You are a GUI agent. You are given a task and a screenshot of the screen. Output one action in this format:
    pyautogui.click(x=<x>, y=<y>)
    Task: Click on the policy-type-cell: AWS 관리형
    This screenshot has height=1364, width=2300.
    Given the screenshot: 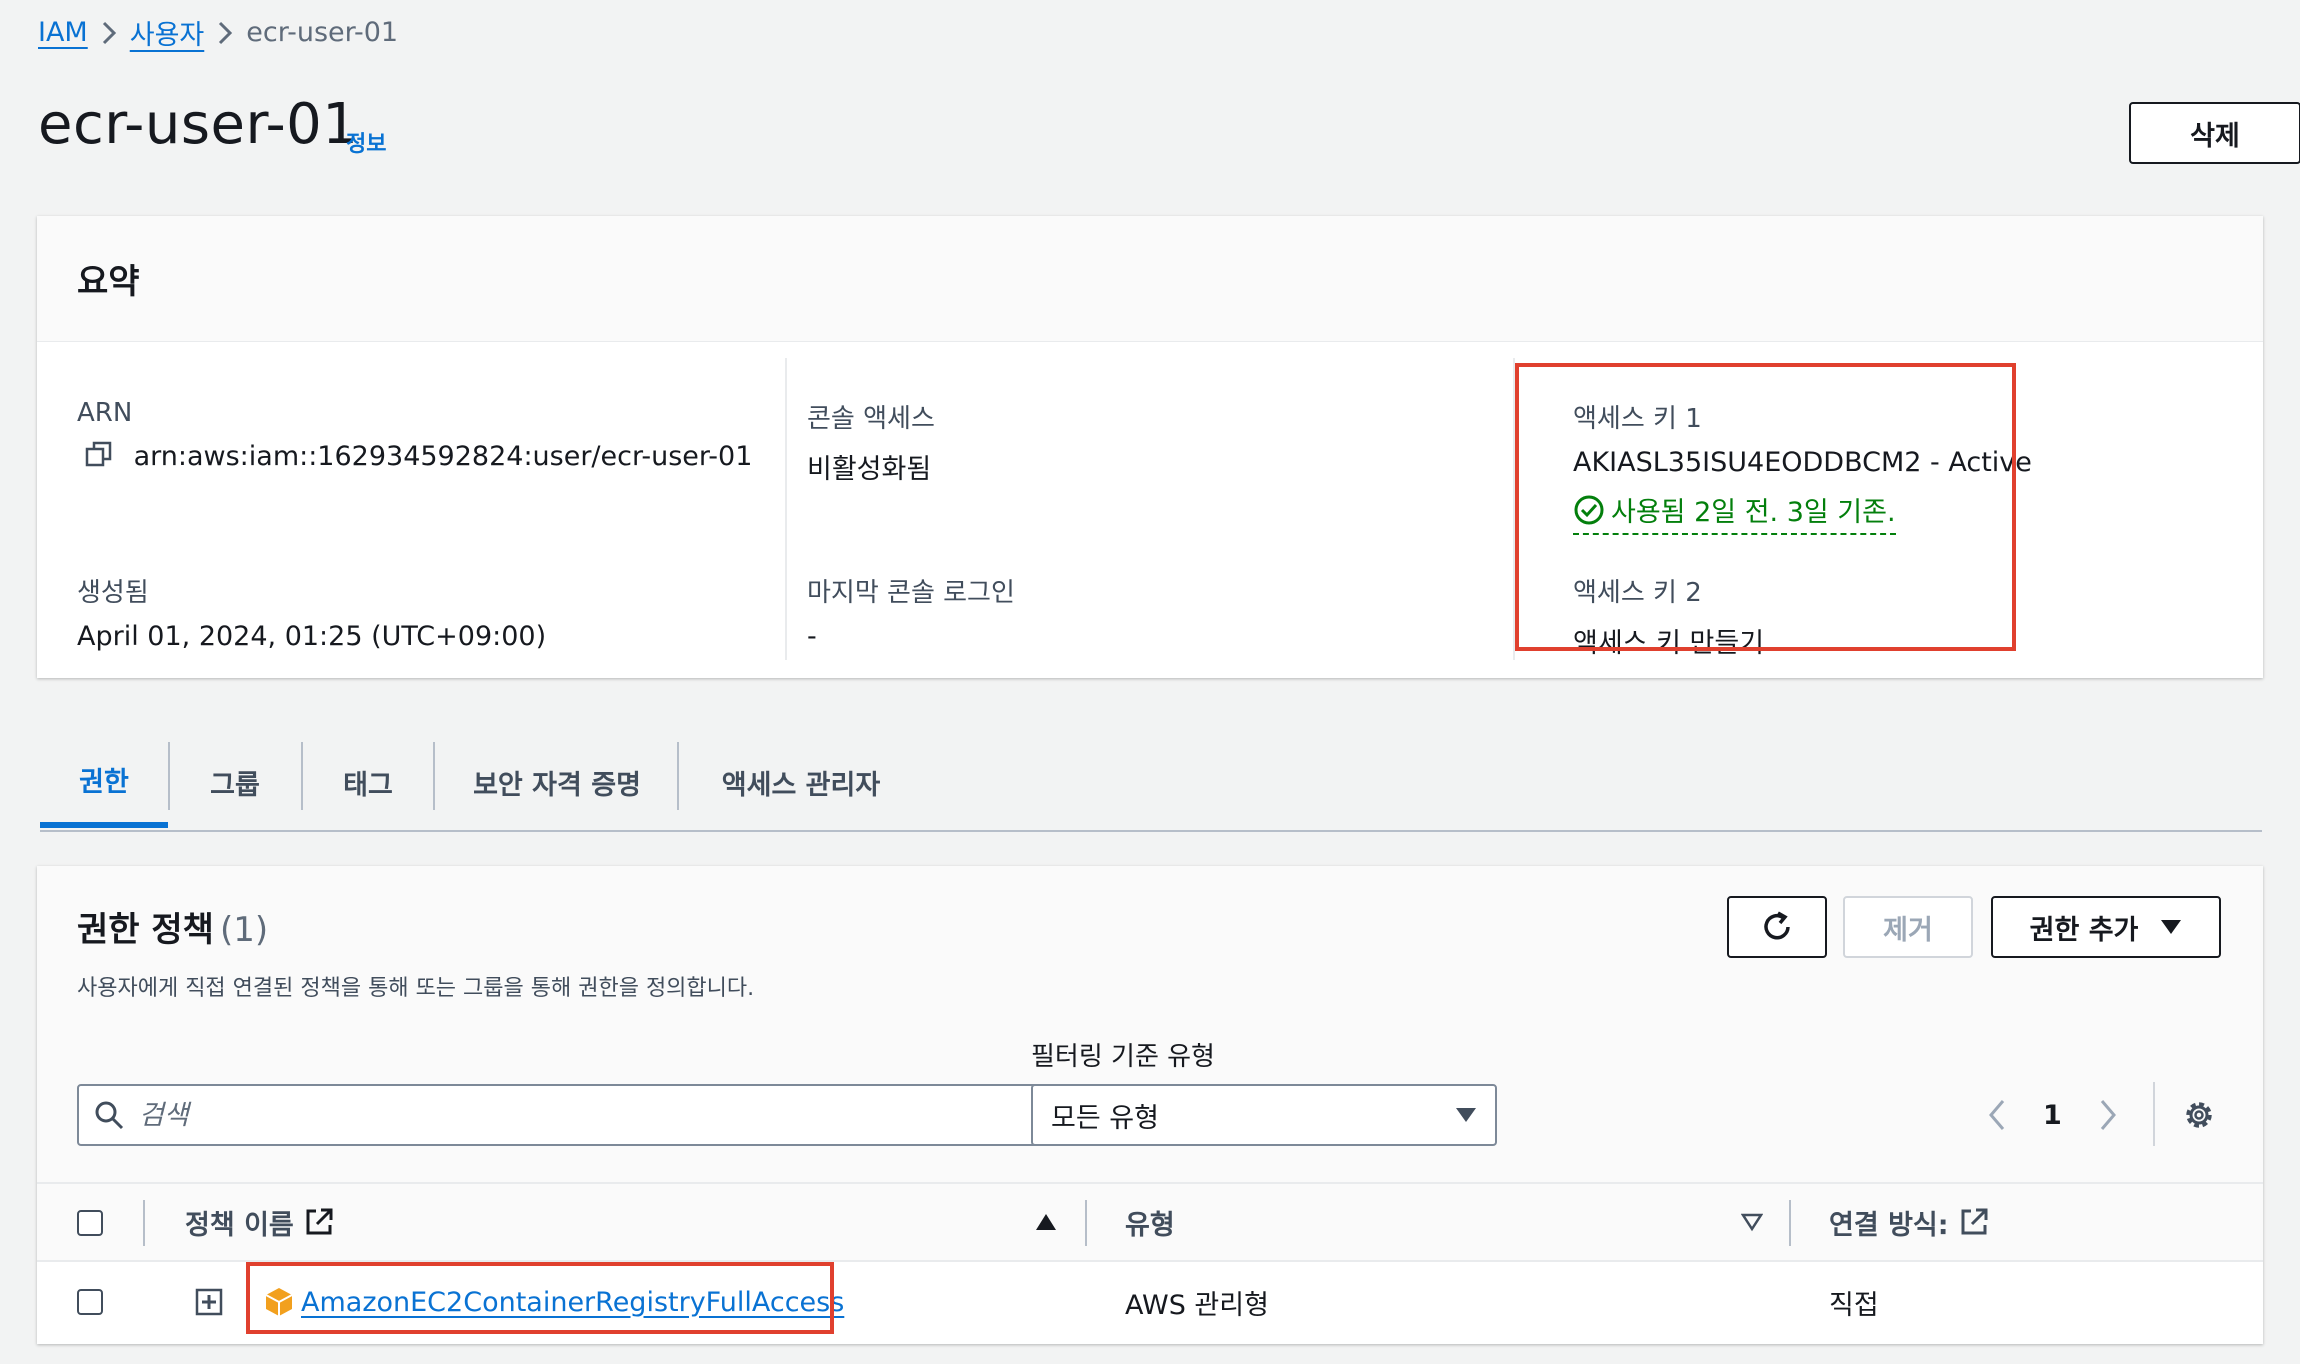 What is the action you would take?
    pyautogui.click(x=1197, y=1305)
    